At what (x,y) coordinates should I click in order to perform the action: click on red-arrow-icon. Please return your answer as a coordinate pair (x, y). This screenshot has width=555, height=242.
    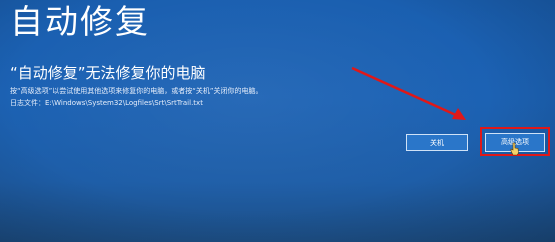
    Looking at the image, I should click on (408, 93).